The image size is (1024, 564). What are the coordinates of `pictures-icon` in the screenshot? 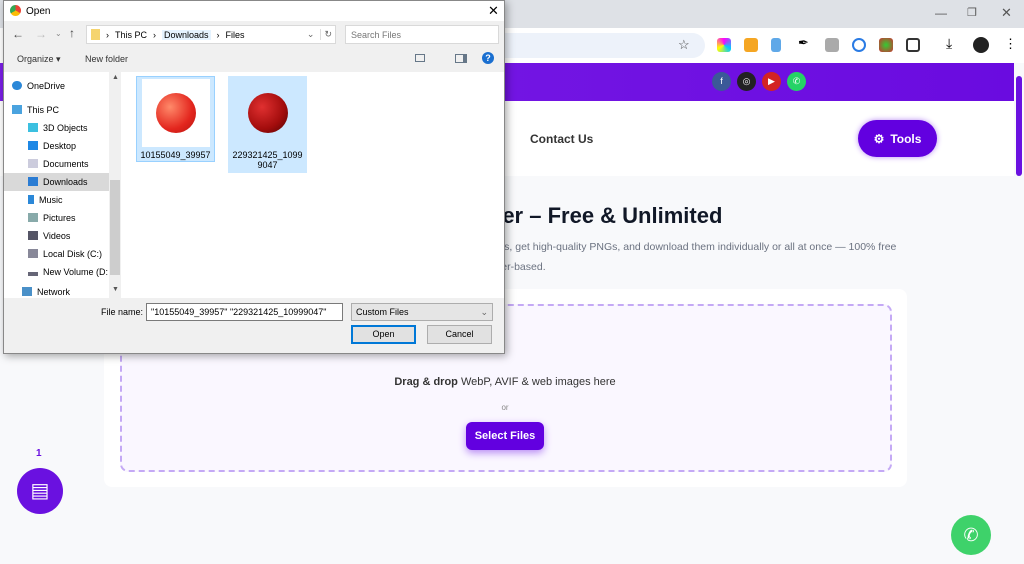 It's located at (33, 217).